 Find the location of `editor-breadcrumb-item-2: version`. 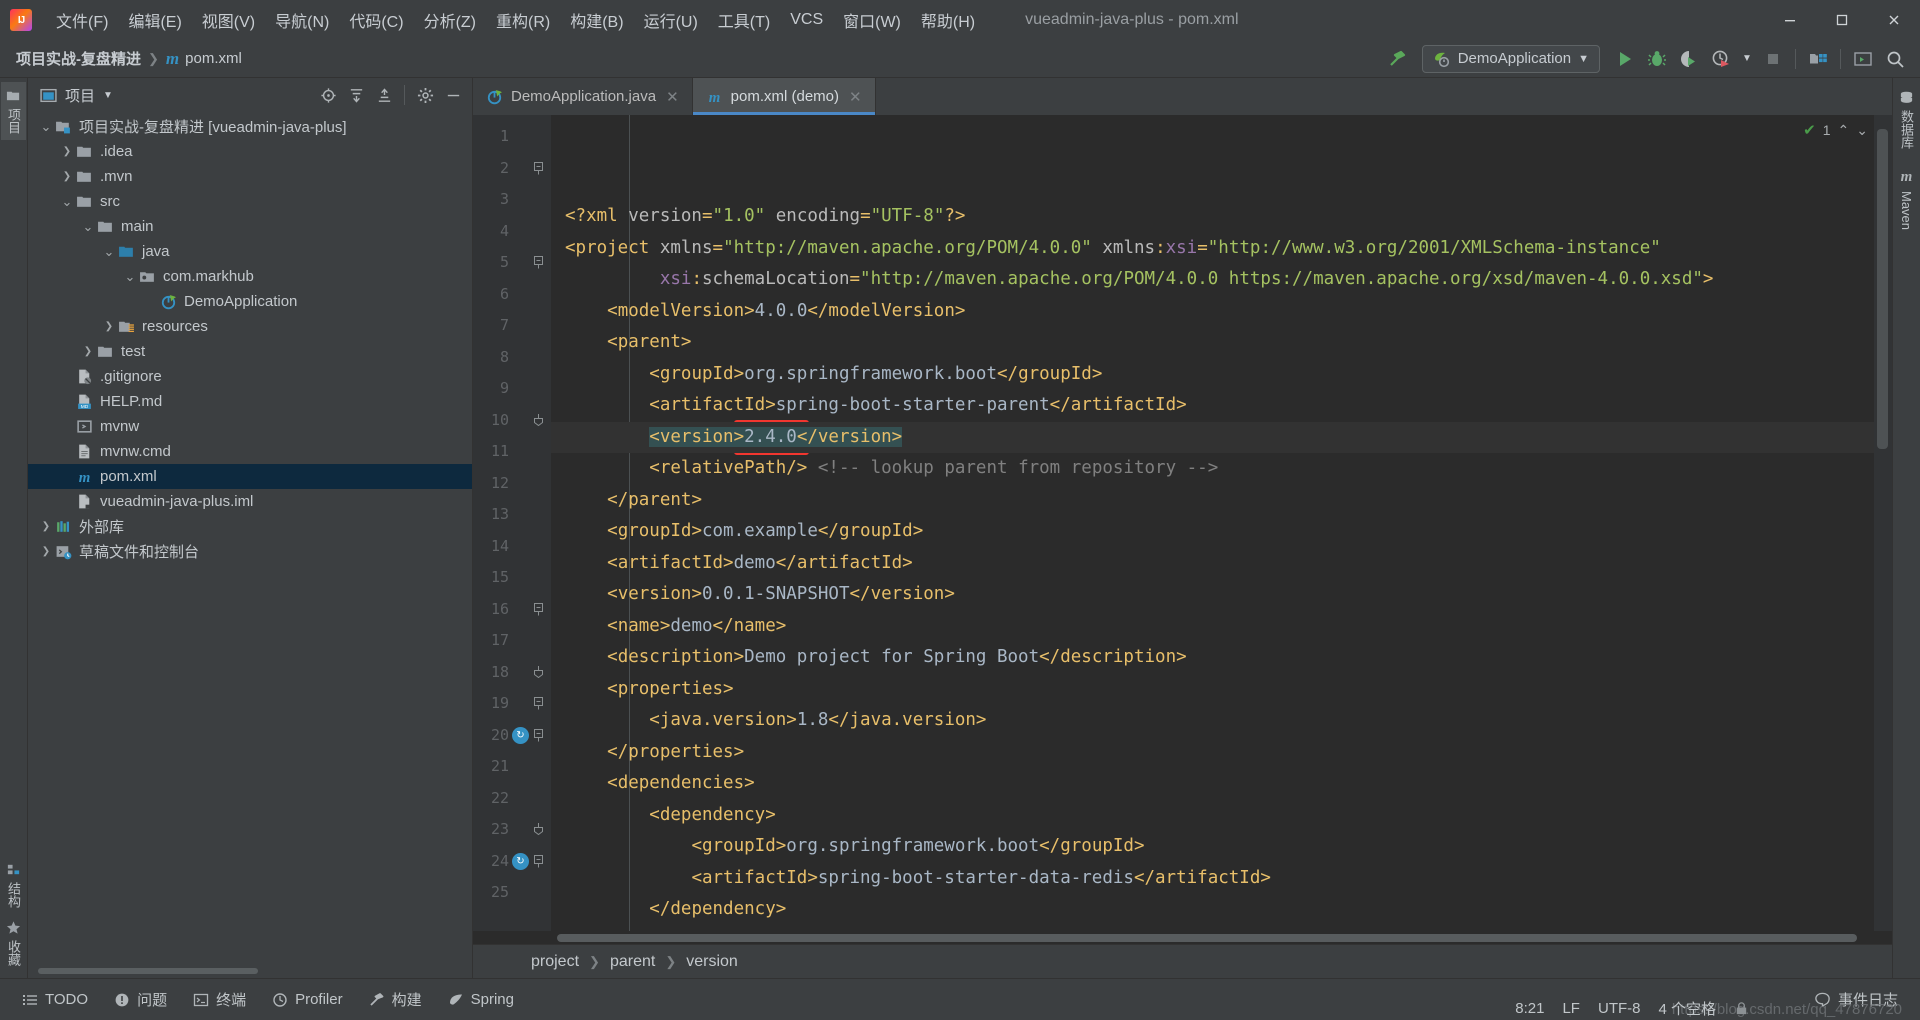

editor-breadcrumb-item-2: version is located at coordinates (712, 962).